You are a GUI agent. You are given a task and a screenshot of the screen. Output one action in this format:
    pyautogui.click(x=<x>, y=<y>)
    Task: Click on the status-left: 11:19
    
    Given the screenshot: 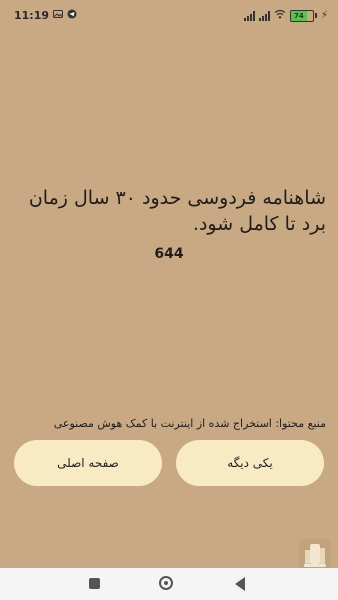 What is the action you would take?
    pyautogui.click(x=45, y=15)
    